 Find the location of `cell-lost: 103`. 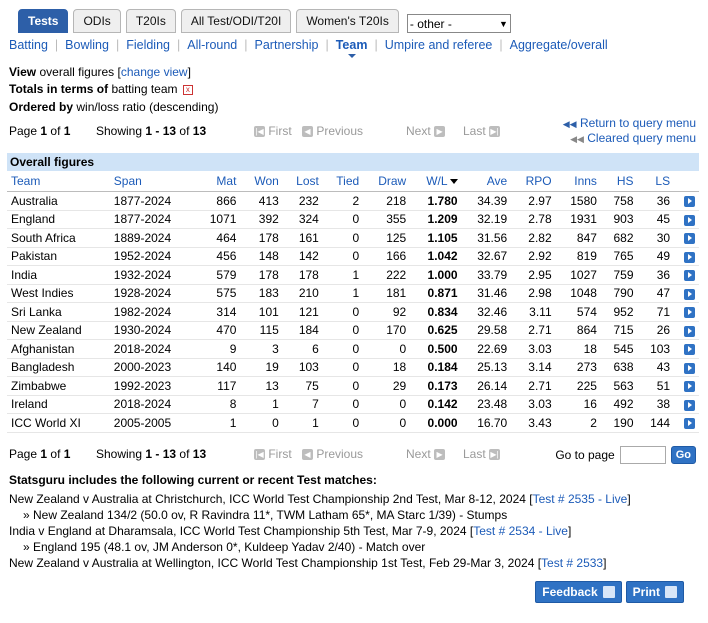

cell-lost: 103 is located at coordinates (302, 367).